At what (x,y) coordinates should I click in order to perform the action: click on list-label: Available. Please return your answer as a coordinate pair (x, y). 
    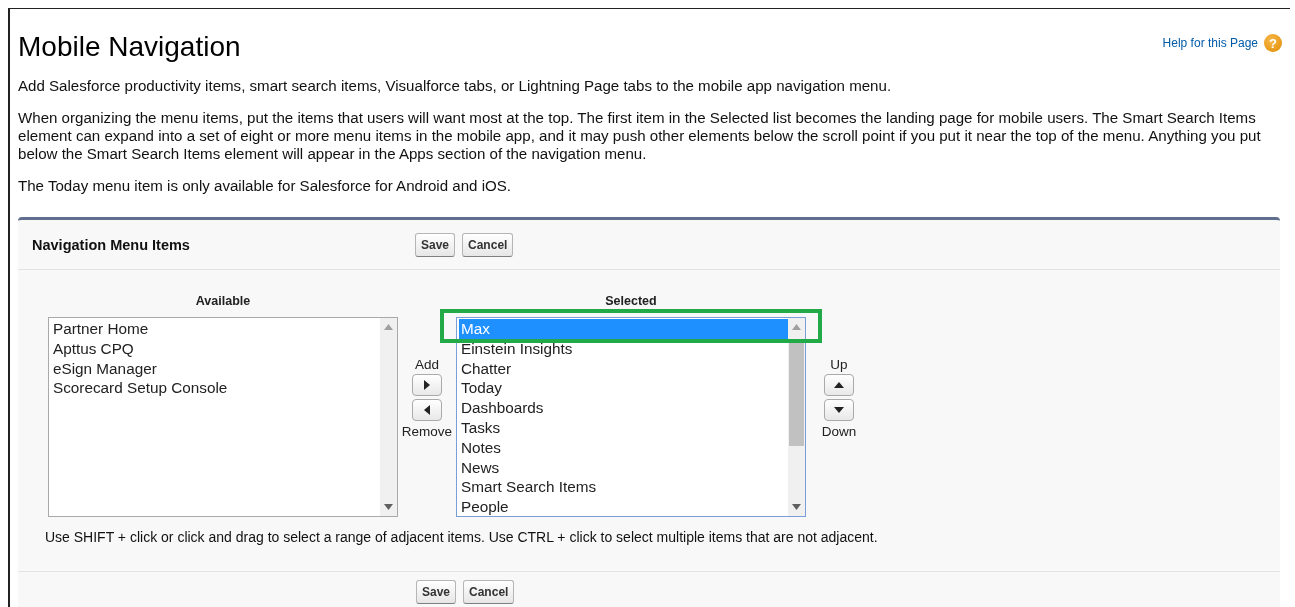
    Looking at the image, I should click on (223, 302).